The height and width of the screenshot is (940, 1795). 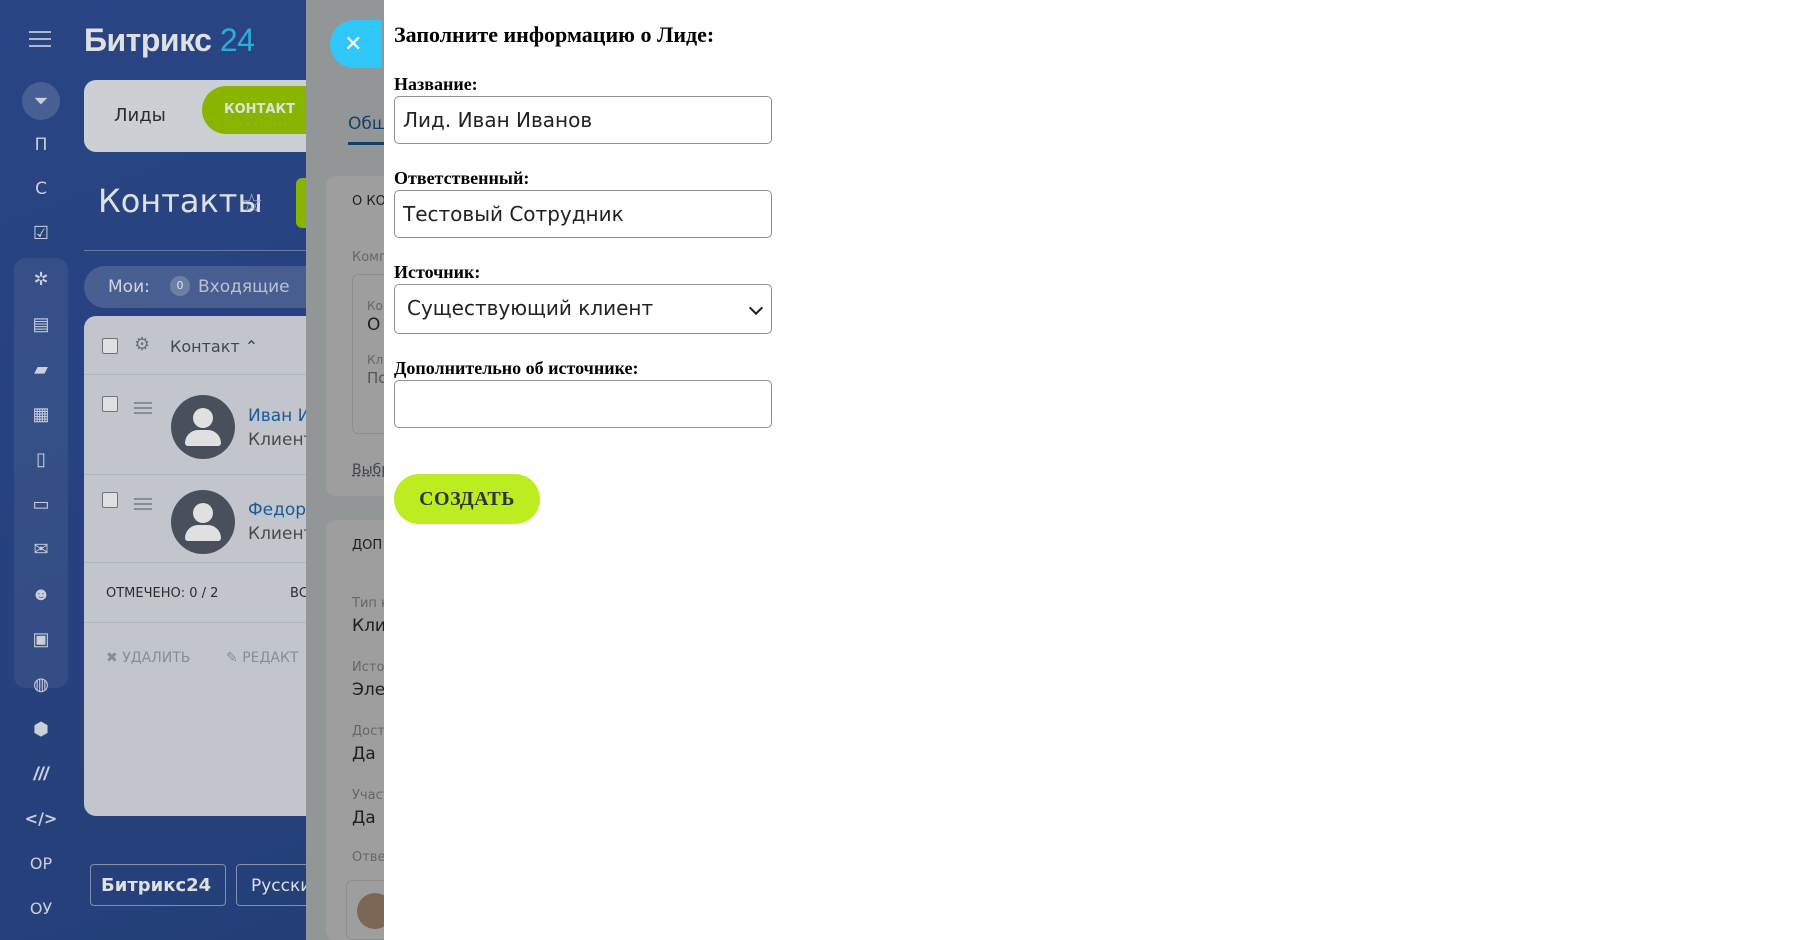 I want to click on source-extra-input, so click(x=583, y=404).